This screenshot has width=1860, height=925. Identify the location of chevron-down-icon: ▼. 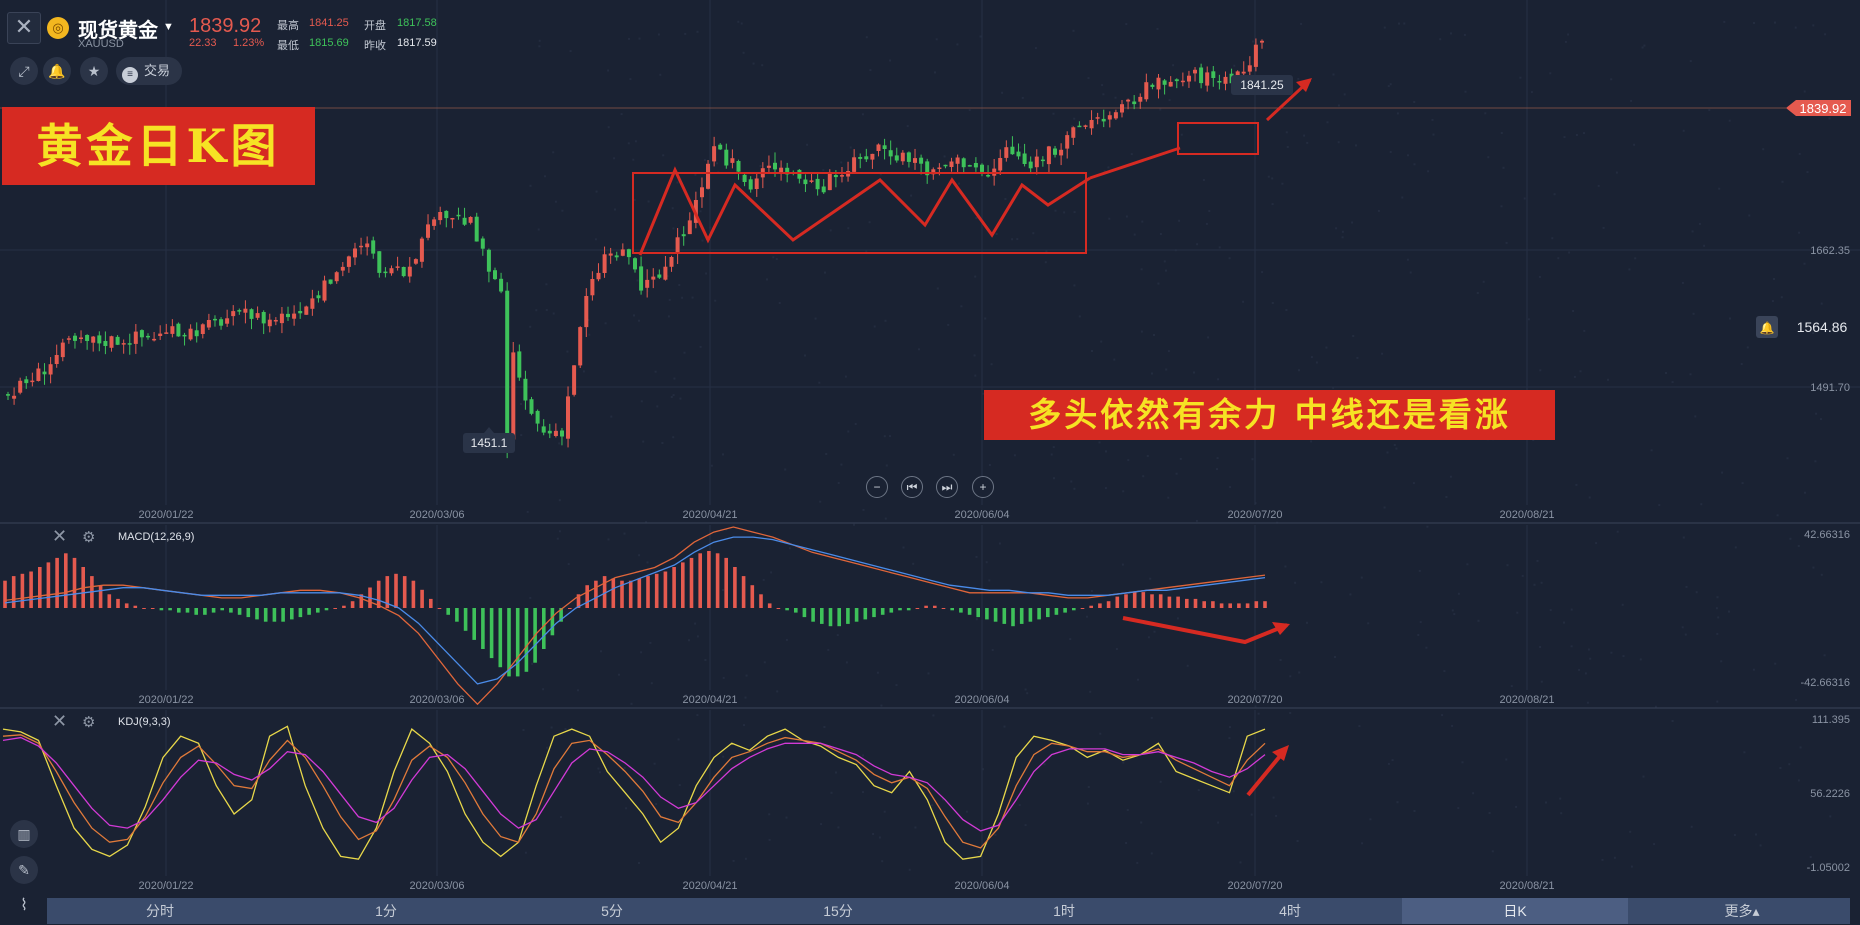
(168, 27).